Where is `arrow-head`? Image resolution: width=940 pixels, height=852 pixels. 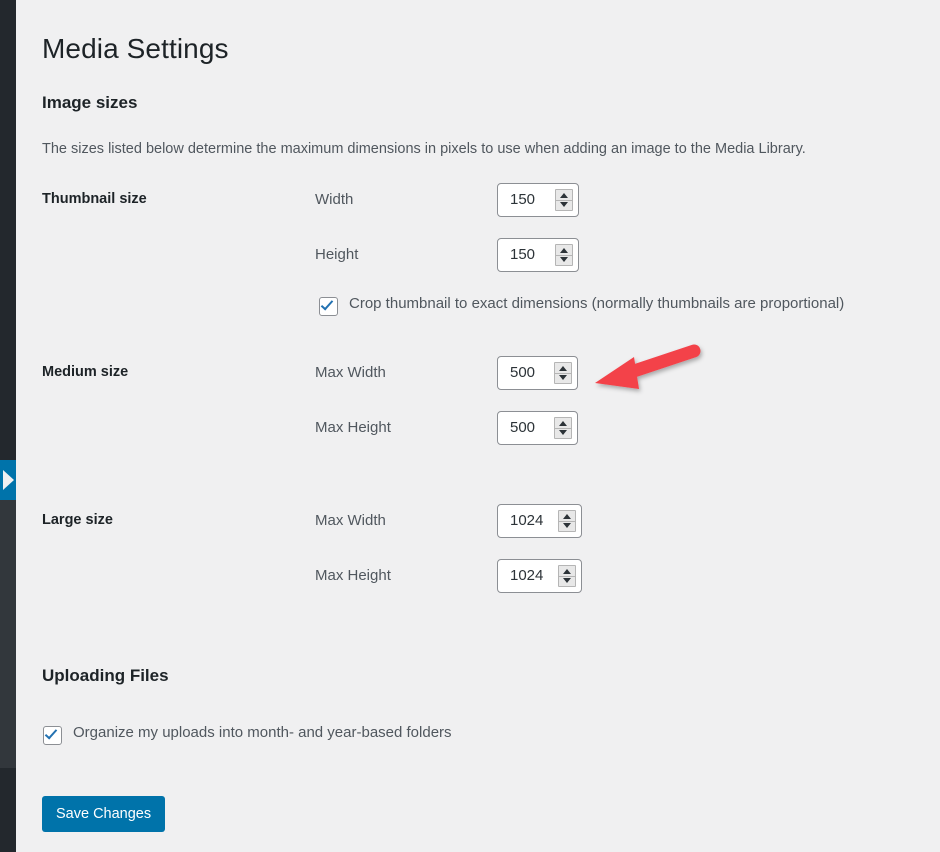 arrow-head is located at coordinates (617, 373).